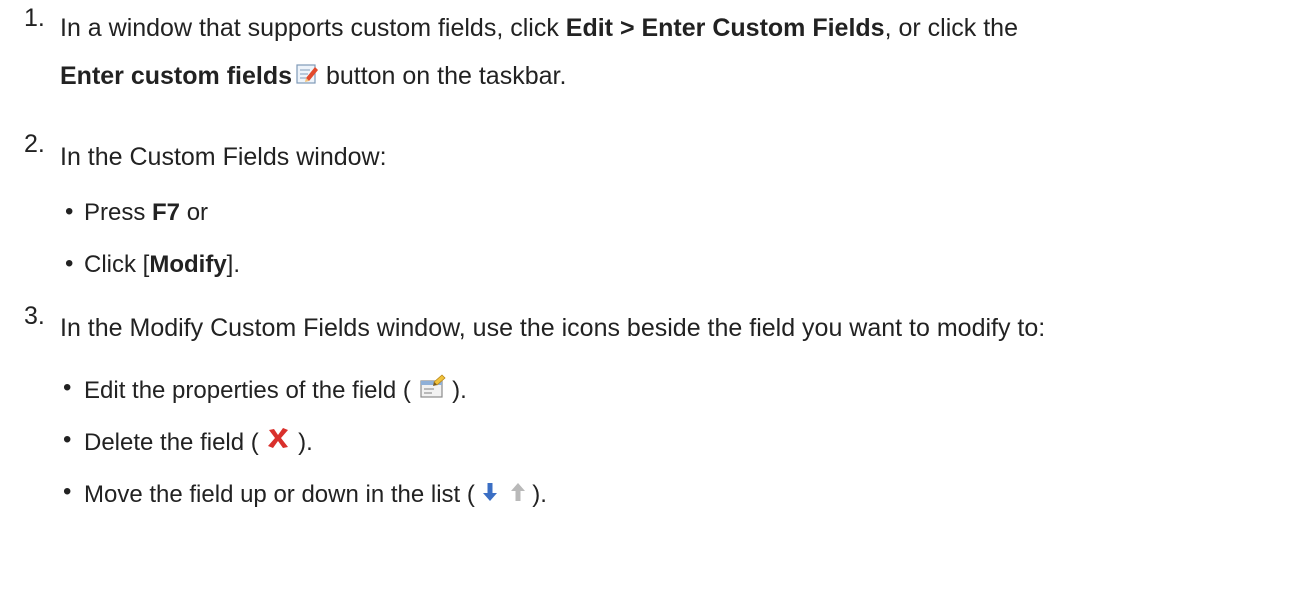 Image resolution: width=1304 pixels, height=600 pixels. What do you see at coordinates (443, 76) in the screenshot?
I see `step-1-text-c: button on the taskbar.` at bounding box center [443, 76].